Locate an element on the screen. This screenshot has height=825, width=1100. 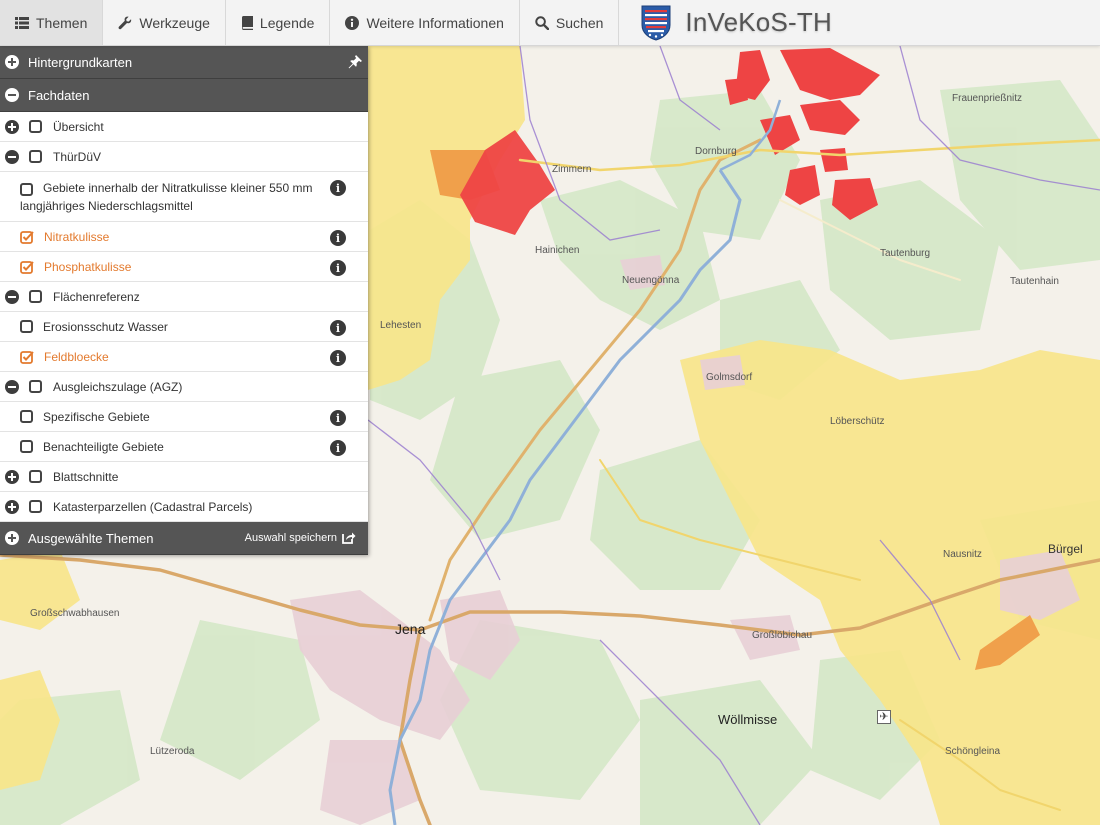
share-export-icon is located at coordinates (349, 538).